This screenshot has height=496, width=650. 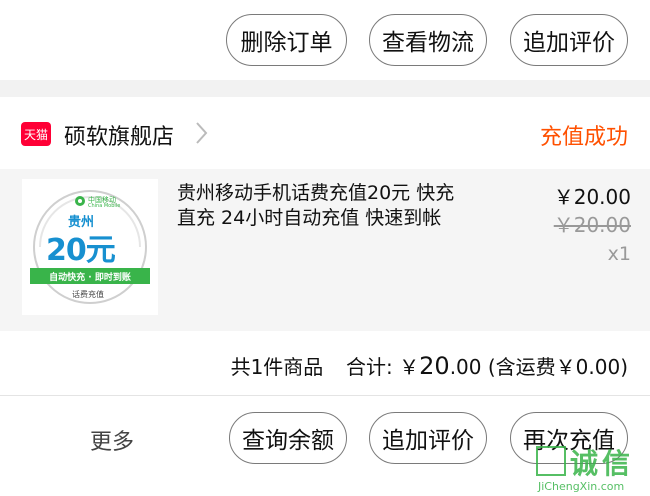 I want to click on product-title-line1: 贵州移动手机话费充值20元 快充, so click(x=316, y=193).